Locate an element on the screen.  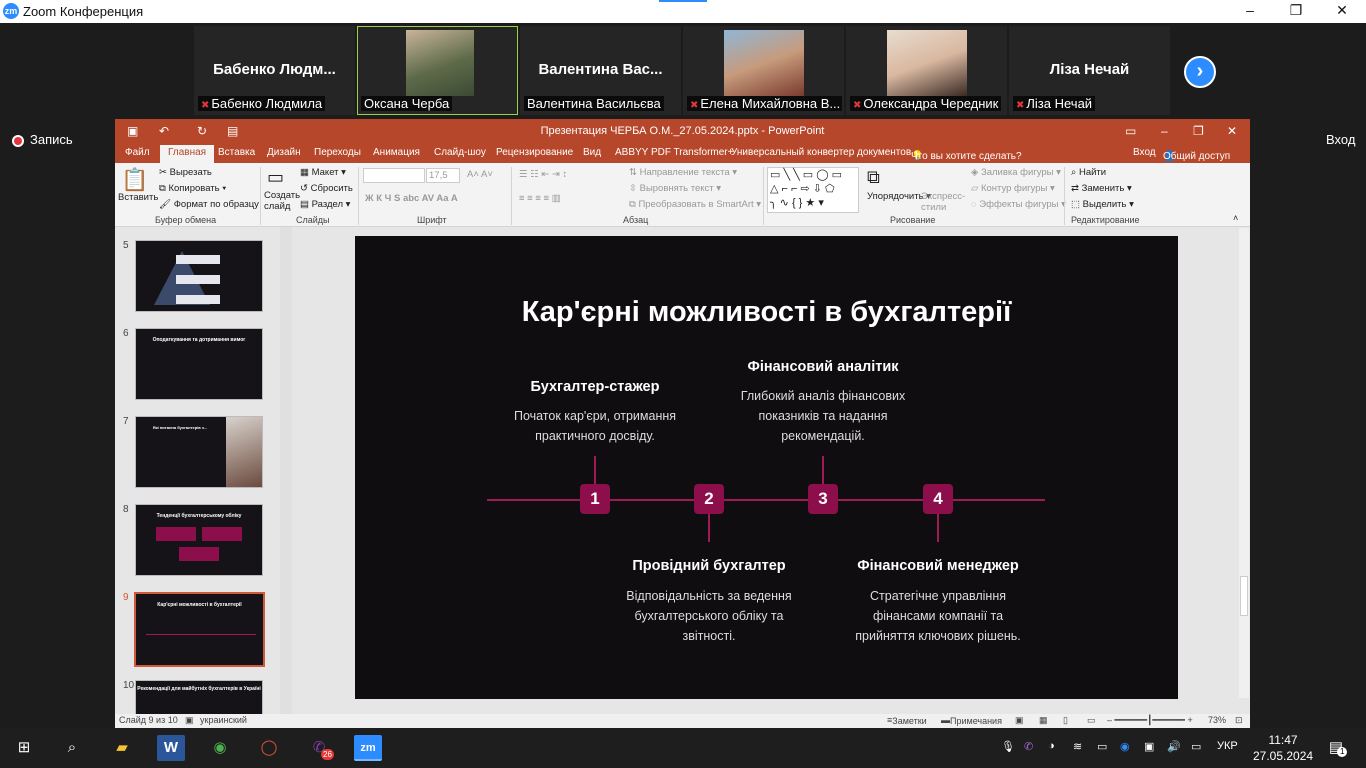
ppt-close-icon: ✕ is located at coordinates (1232, 131).